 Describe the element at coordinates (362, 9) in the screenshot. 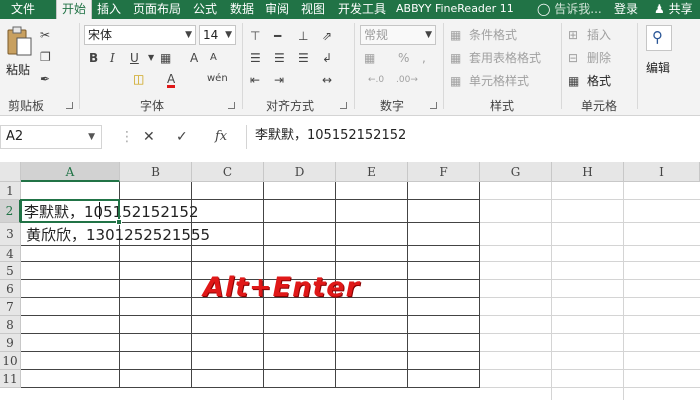

I see `tab-developer: 开发工具` at that location.